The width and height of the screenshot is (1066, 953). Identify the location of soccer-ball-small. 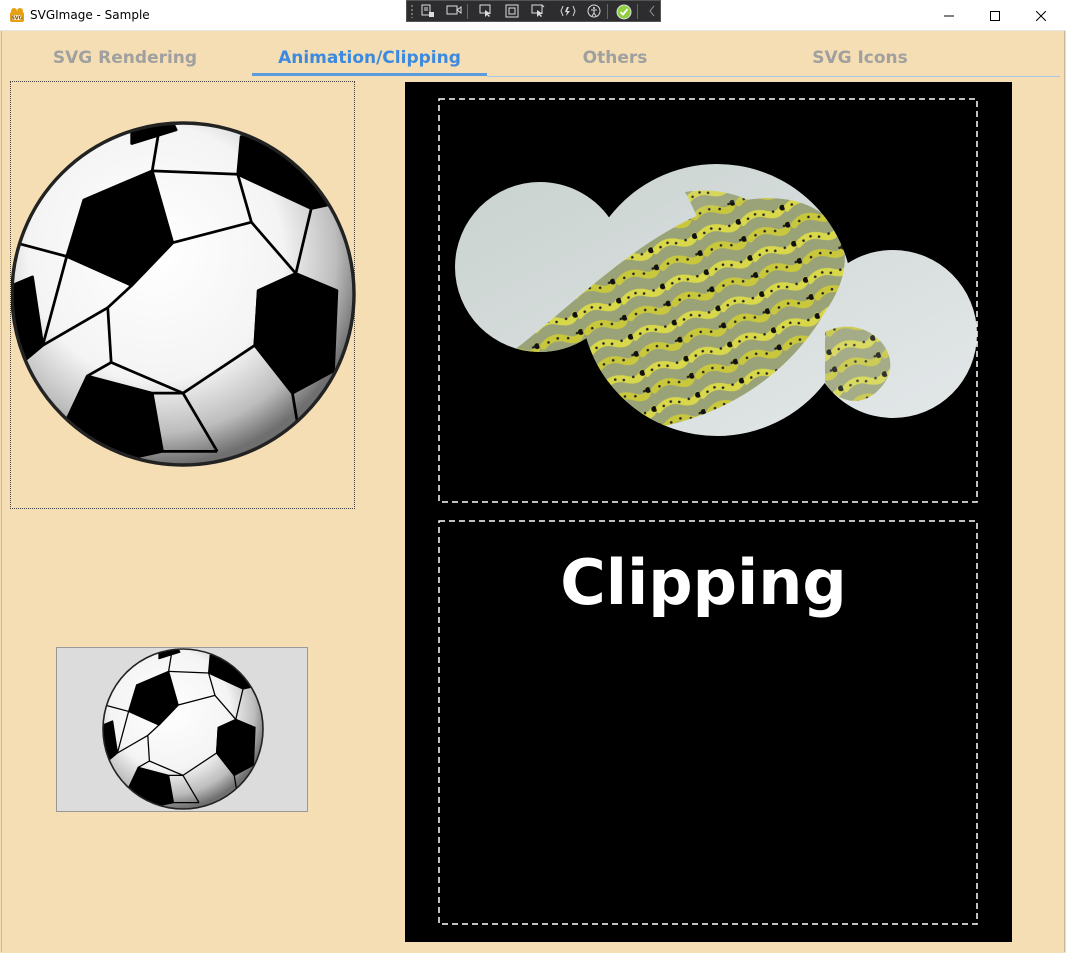
(182, 729).